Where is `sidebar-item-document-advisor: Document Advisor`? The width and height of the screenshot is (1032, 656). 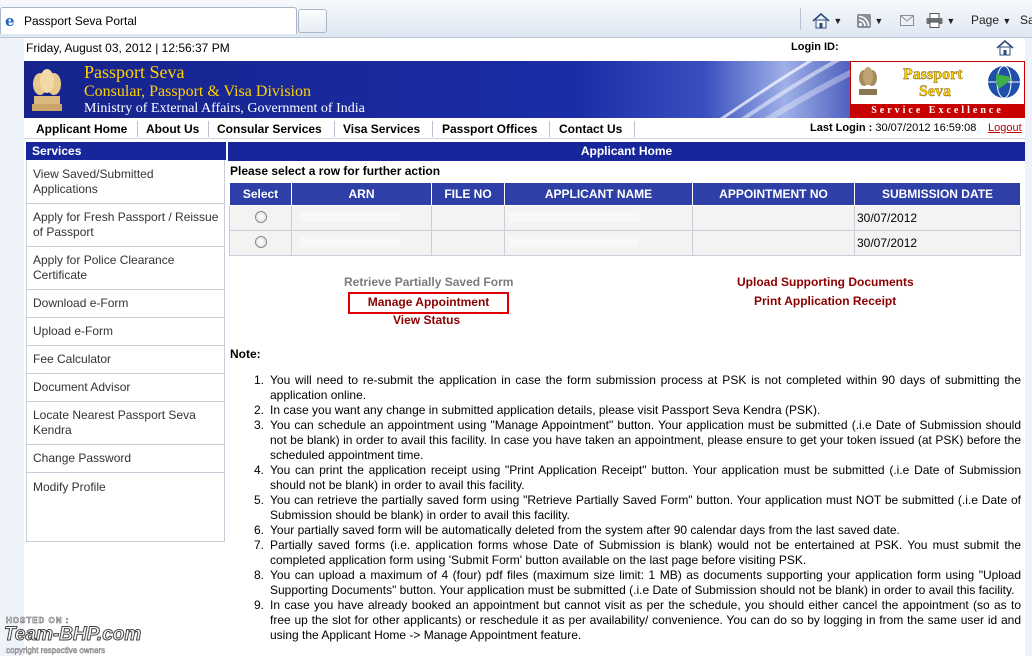
sidebar-item-document-advisor: Document Advisor is located at coordinates (125, 388).